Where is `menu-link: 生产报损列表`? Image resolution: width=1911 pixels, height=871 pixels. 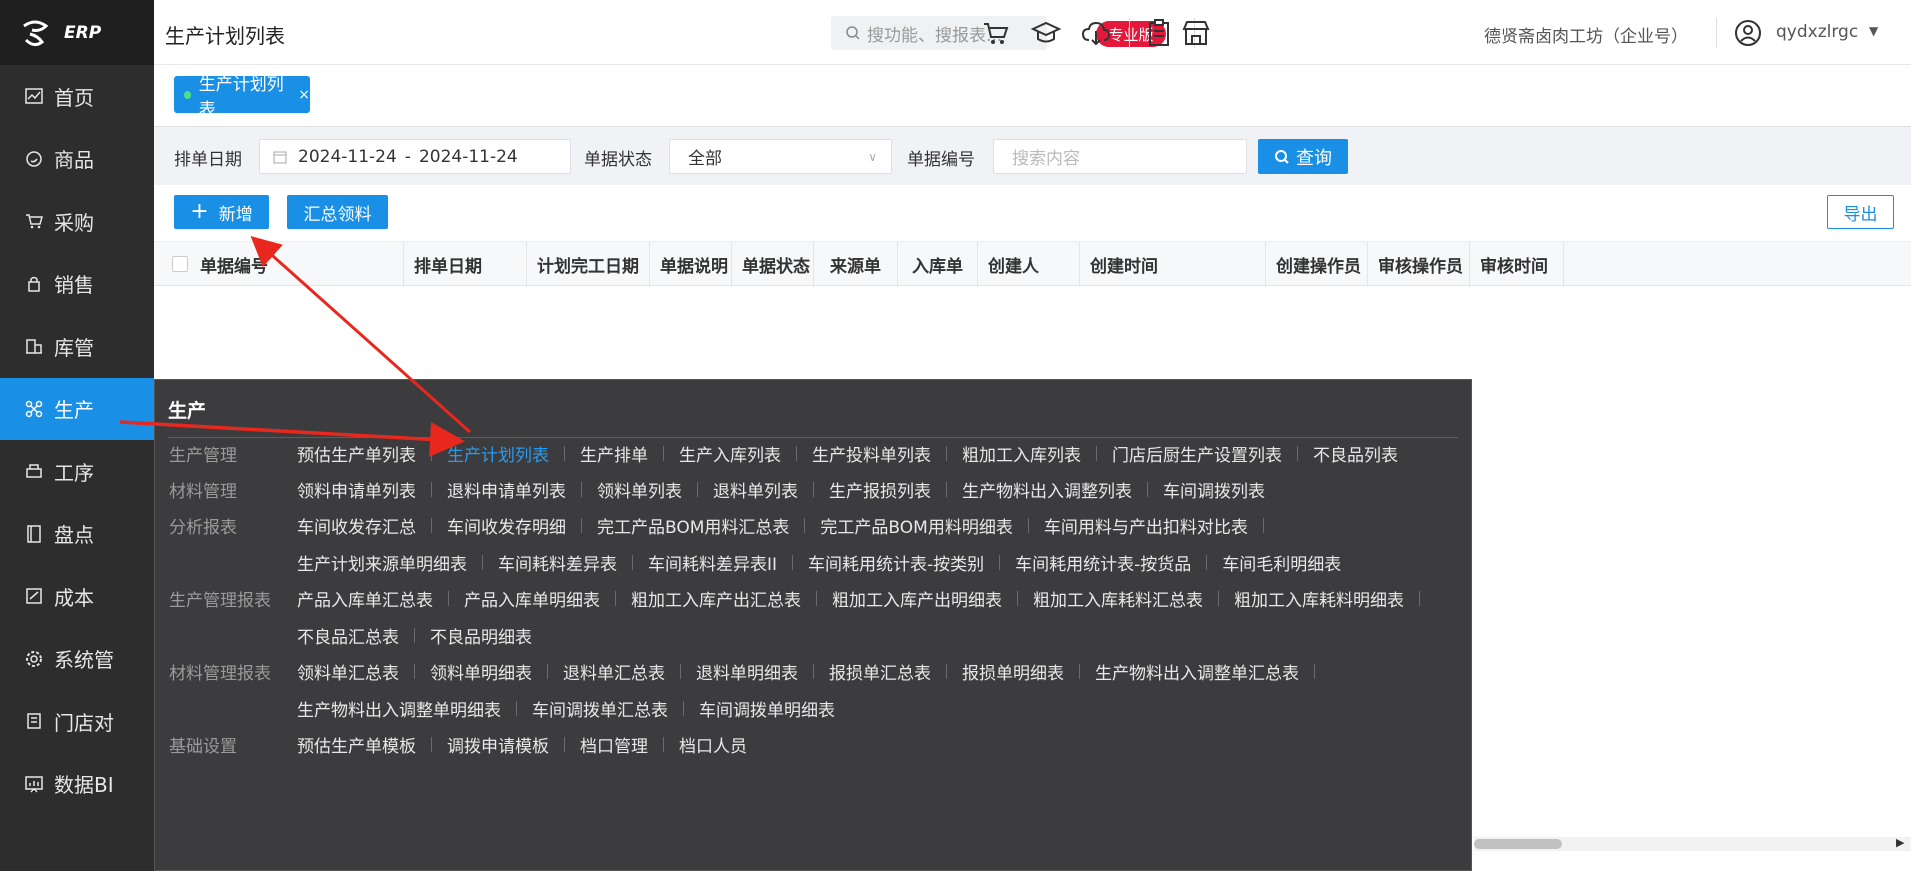
menu-link: 生产报损列表 is located at coordinates (880, 489).